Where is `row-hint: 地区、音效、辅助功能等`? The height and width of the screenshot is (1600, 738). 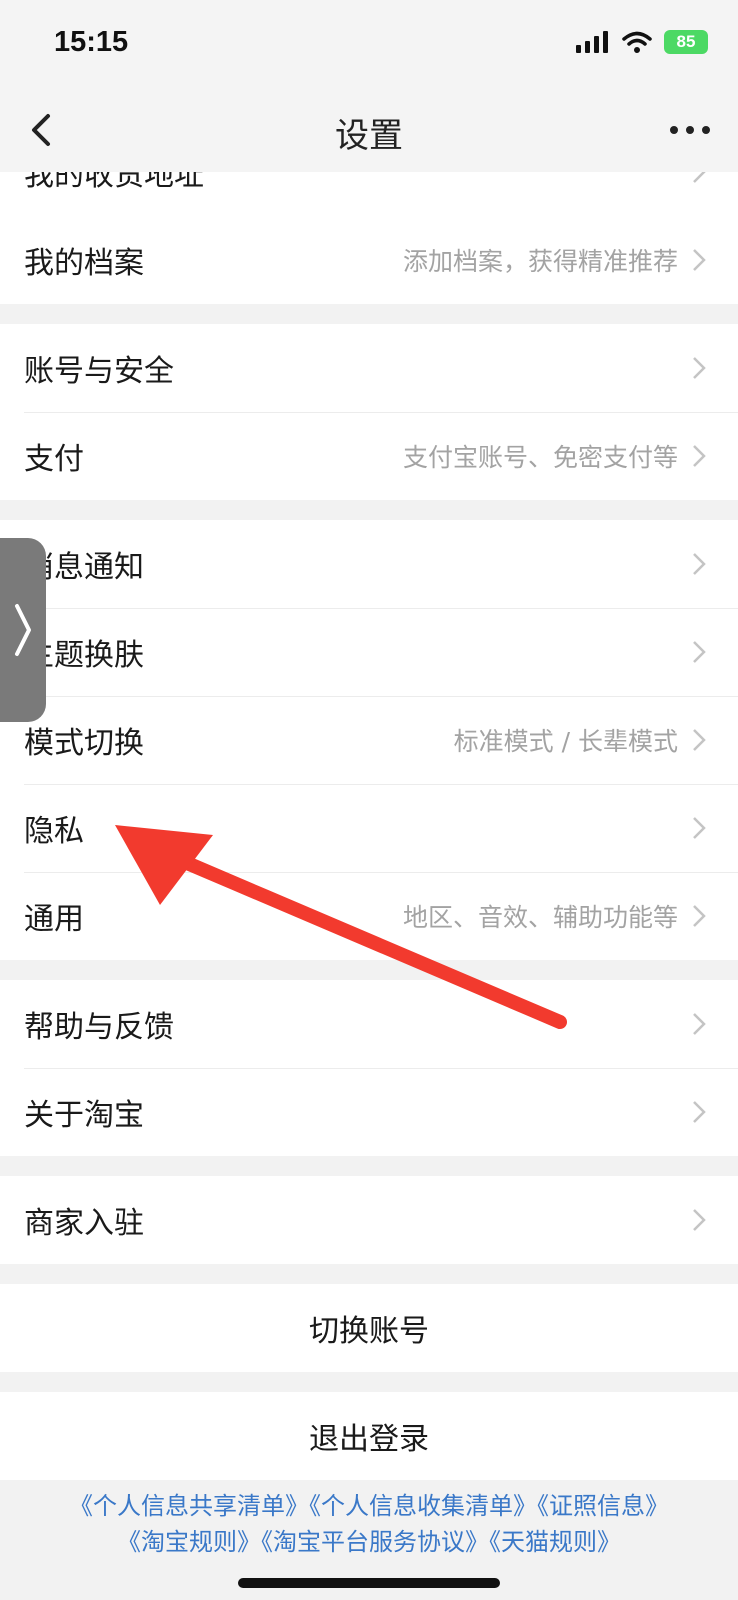 row-hint: 地区、音效、辅助功能等 is located at coordinates (540, 917).